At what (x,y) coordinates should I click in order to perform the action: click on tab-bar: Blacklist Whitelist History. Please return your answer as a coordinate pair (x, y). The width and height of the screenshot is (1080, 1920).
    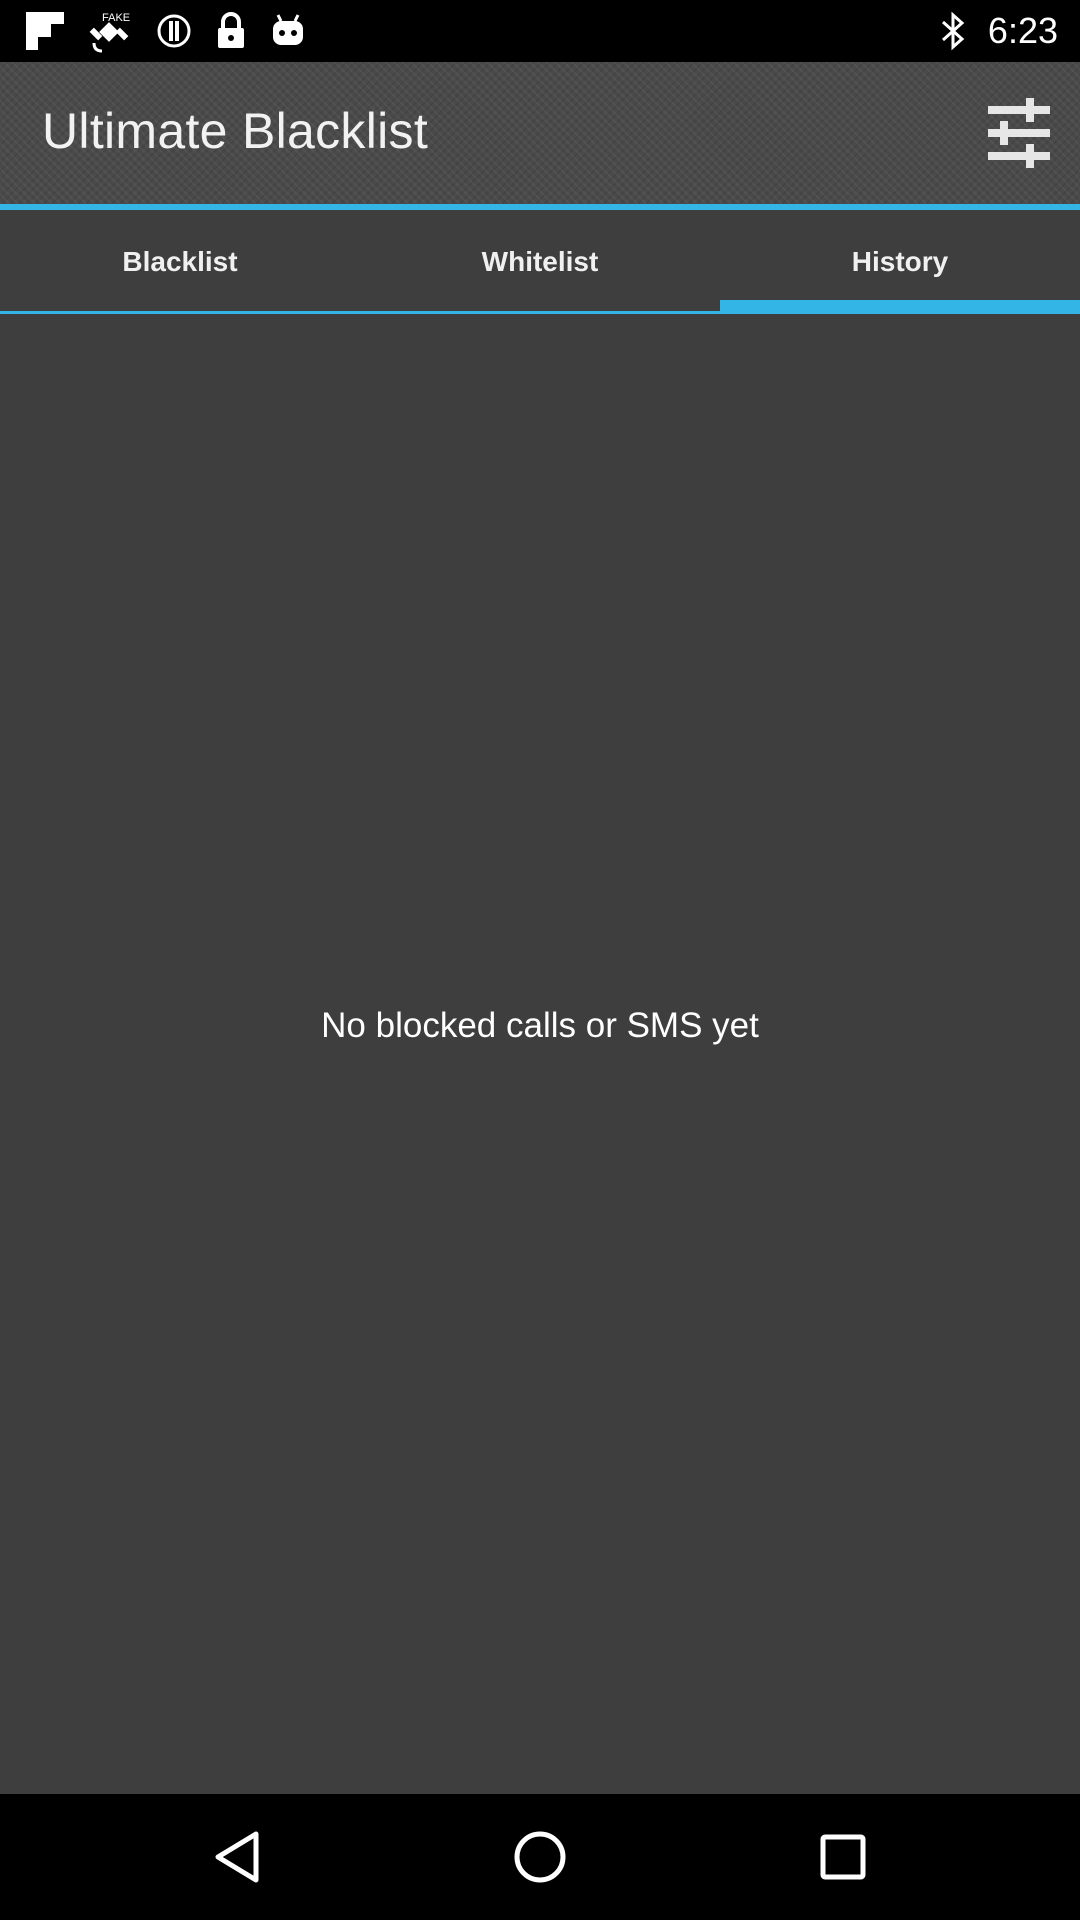
    Looking at the image, I should click on (540, 262).